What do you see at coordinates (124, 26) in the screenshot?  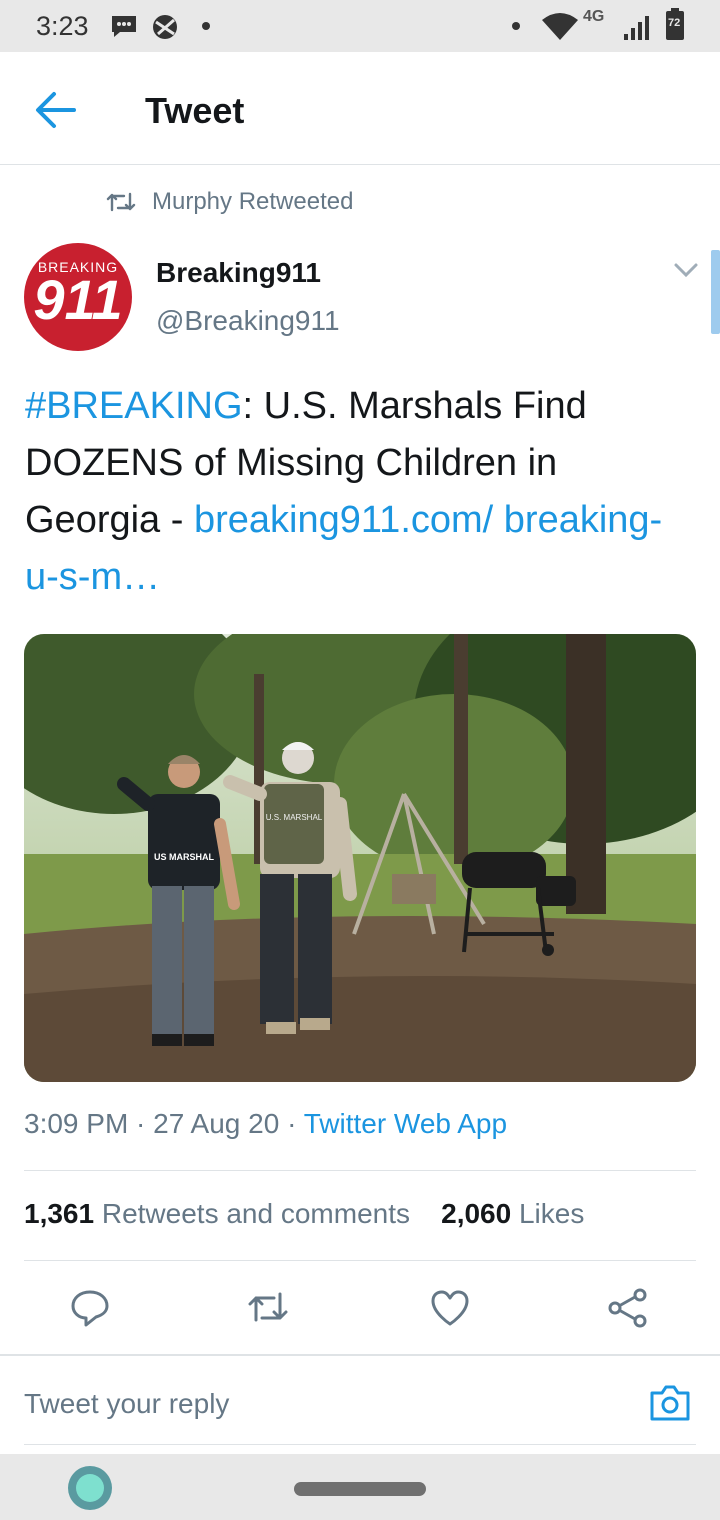 I see `message-icon` at bounding box center [124, 26].